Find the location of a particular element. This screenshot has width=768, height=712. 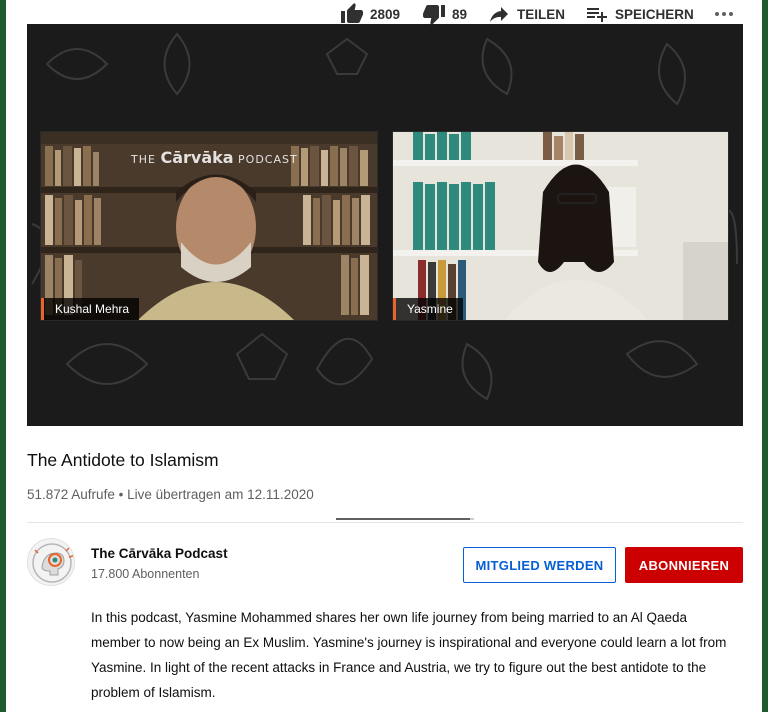

like-count: 2809 is located at coordinates (385, 14).